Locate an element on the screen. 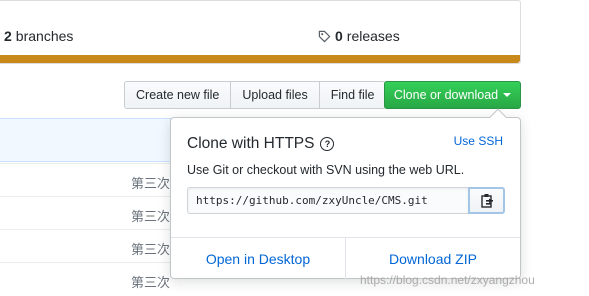  branches-count: 2 is located at coordinates (8, 36).